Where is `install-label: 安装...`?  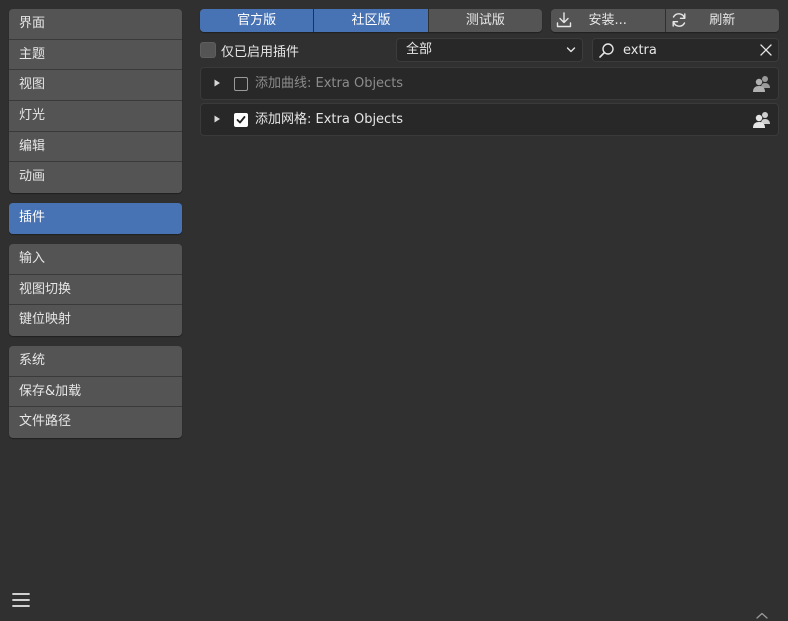
install-label: 安装... is located at coordinates (607, 20).